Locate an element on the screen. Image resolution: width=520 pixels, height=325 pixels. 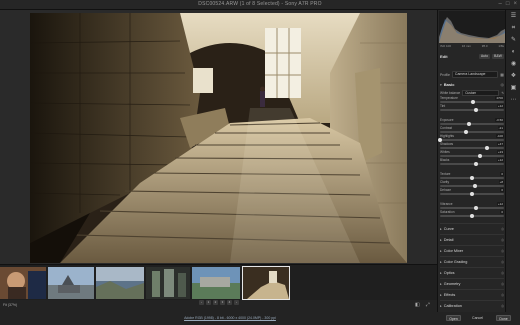
presets-icon: ❖ is located at coordinates (513, 76).